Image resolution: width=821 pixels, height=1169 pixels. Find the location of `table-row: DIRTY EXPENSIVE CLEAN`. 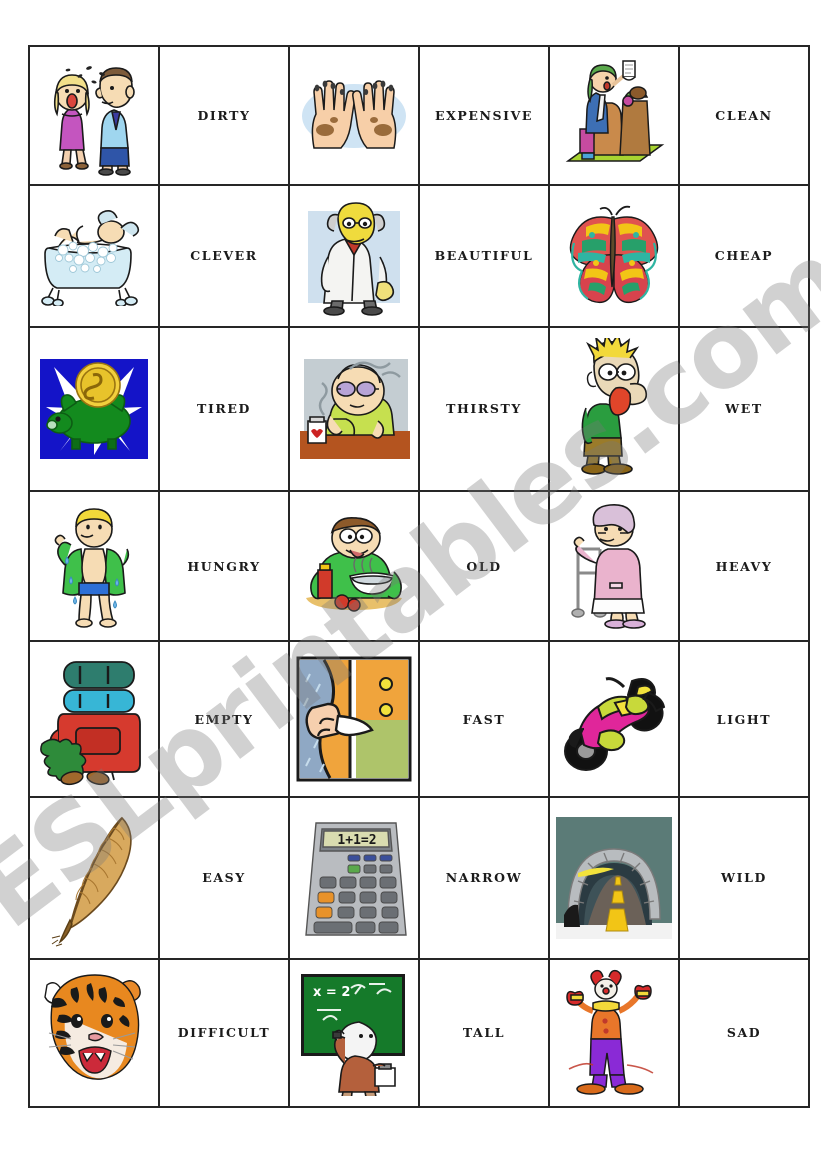

table-row: DIRTY EXPENSIVE CLEAN is located at coordinates (419, 115).